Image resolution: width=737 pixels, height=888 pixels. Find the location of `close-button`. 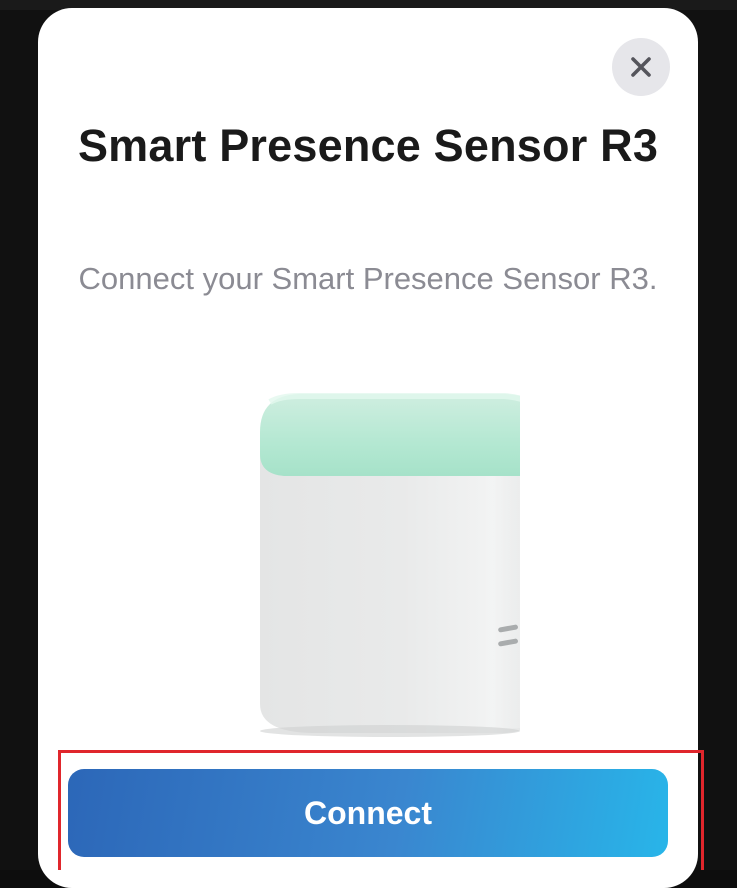

close-button is located at coordinates (641, 67).